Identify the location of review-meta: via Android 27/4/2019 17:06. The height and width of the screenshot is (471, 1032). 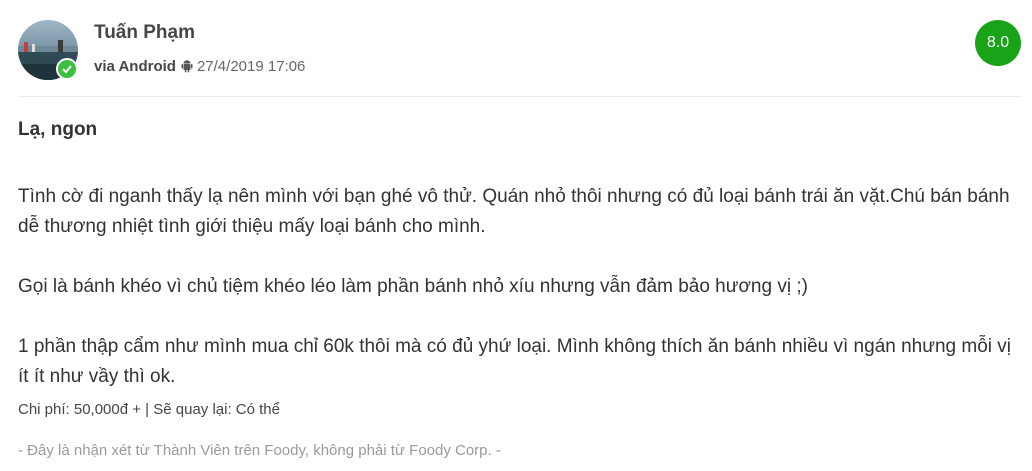
(199, 66).